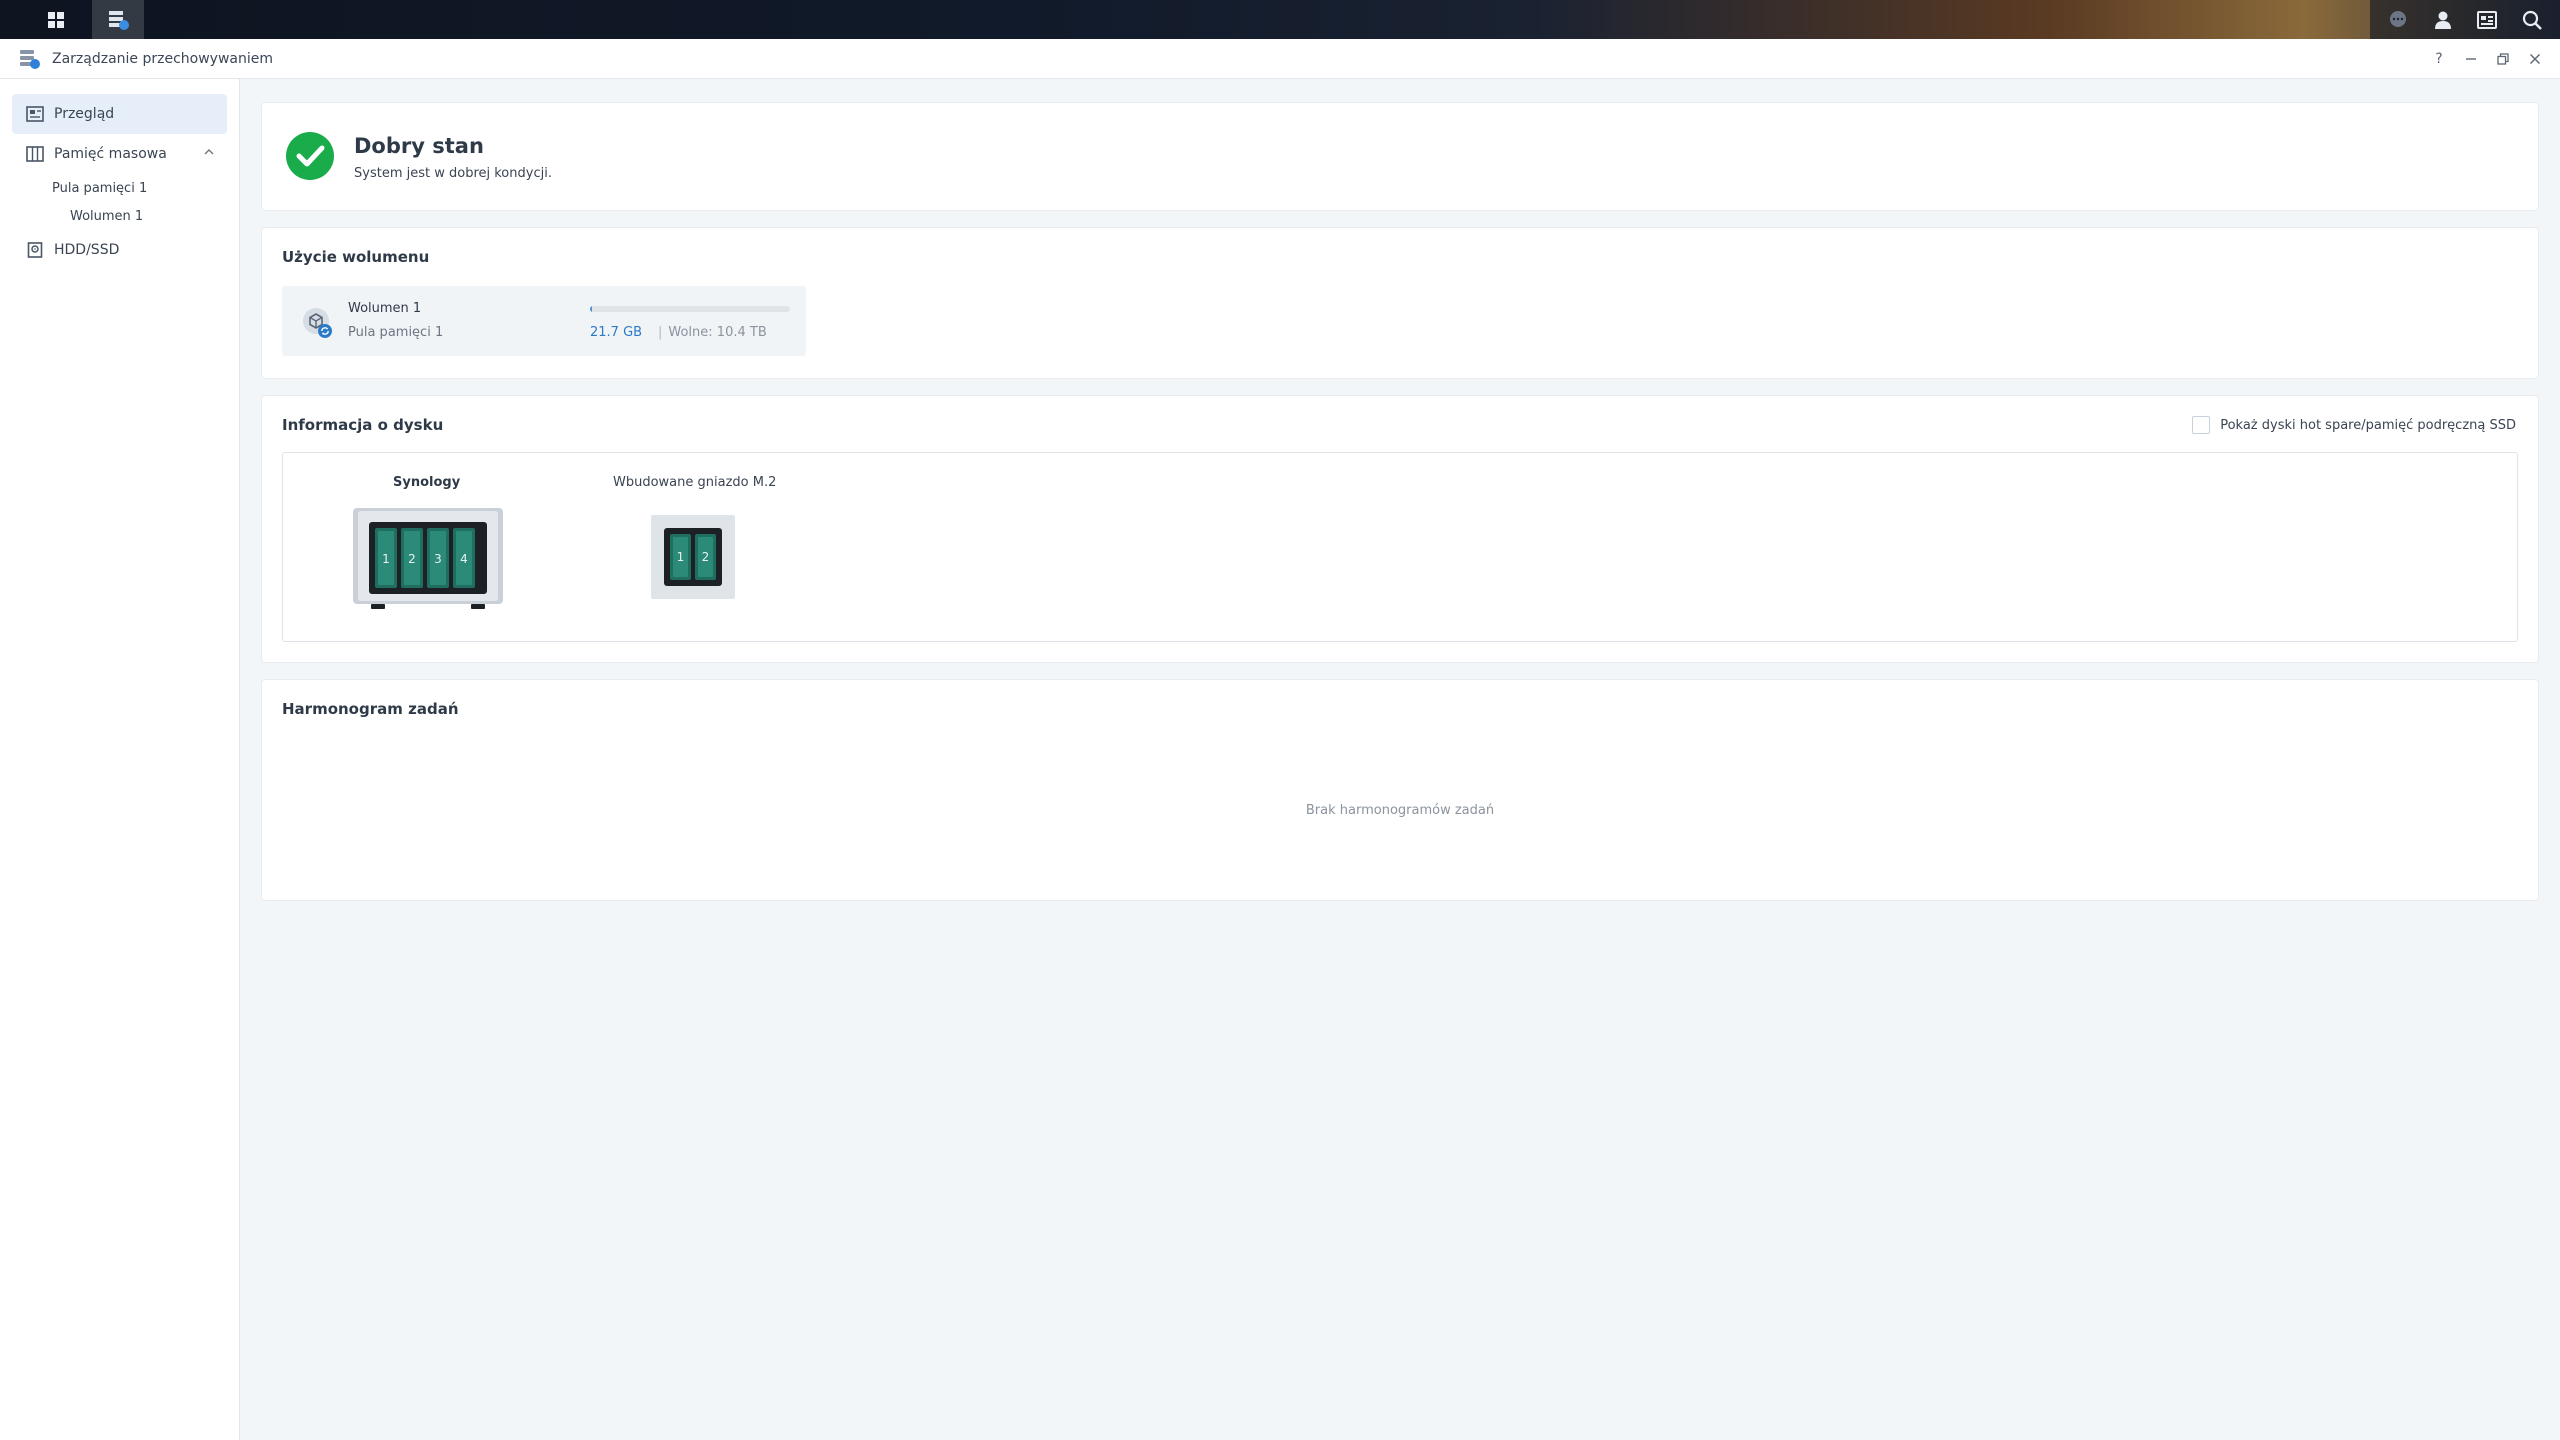 This screenshot has width=2560, height=1440. I want to click on taskbar, so click(1280, 19).